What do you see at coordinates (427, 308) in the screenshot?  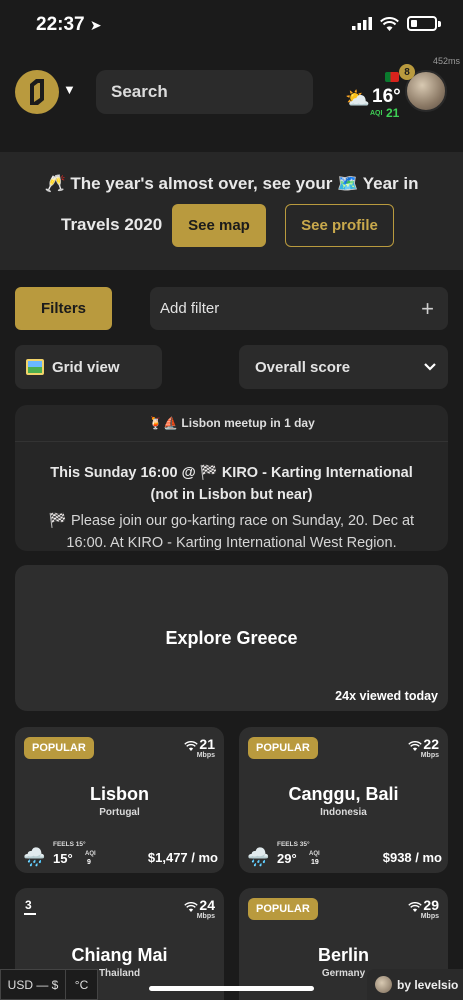 I see `plus-icon: +` at bounding box center [427, 308].